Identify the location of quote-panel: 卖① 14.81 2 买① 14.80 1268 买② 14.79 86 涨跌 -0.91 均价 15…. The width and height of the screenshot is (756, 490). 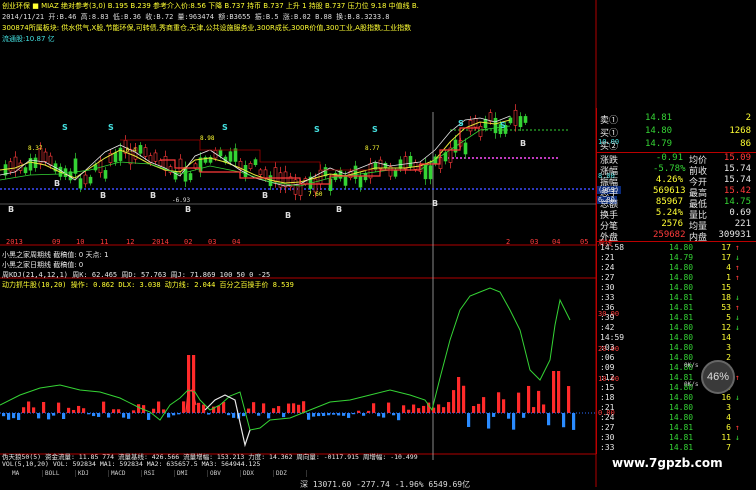
(676, 281).